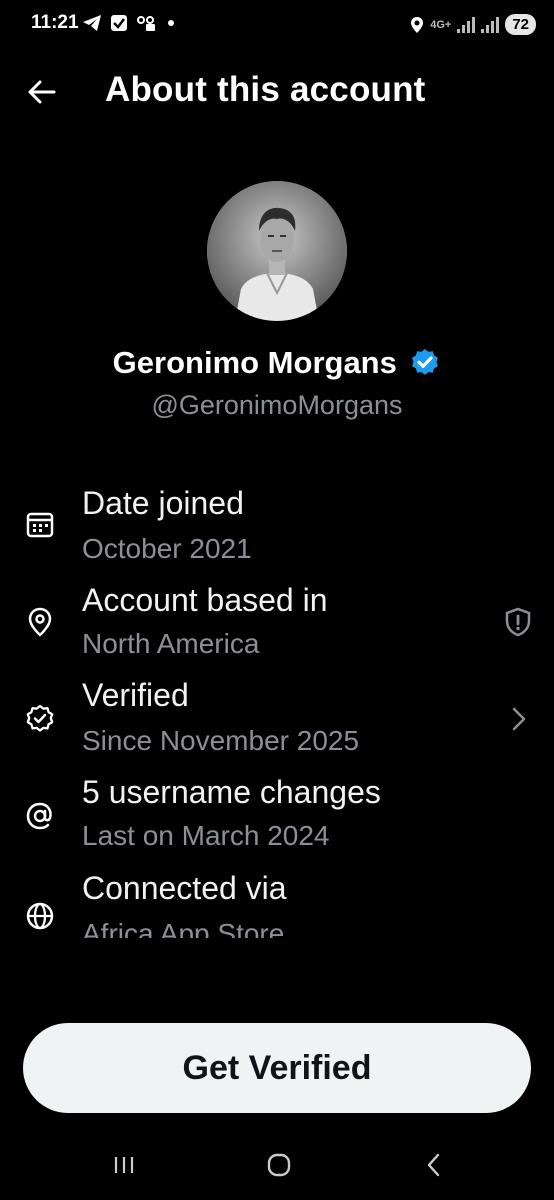 The width and height of the screenshot is (554, 1200). I want to click on avatar, so click(277, 251).